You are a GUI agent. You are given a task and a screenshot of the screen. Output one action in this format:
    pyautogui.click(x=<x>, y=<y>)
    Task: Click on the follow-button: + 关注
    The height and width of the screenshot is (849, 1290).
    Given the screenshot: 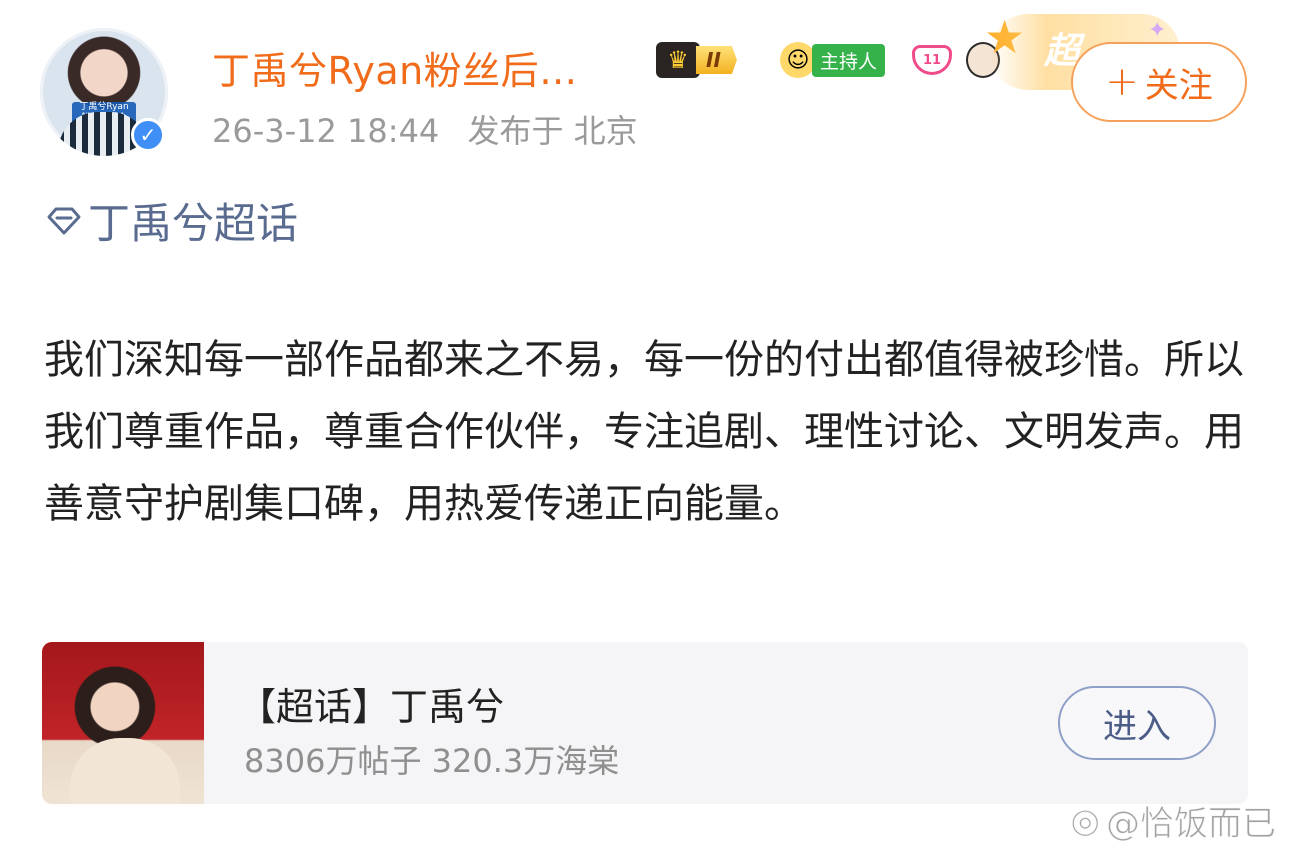 What is the action you would take?
    pyautogui.click(x=1159, y=82)
    